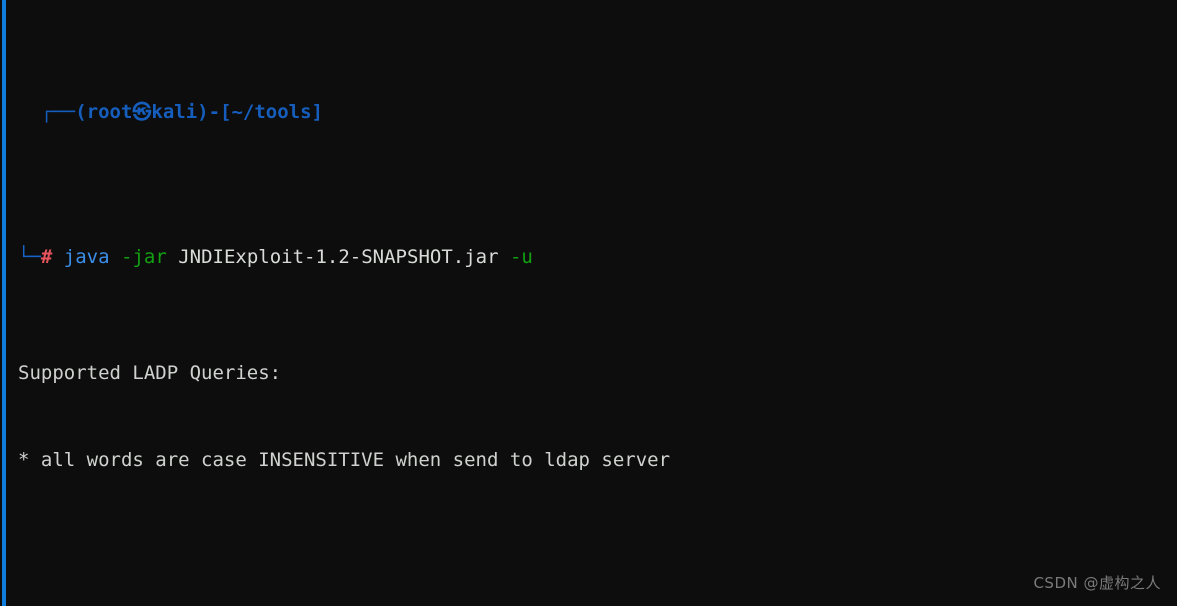  I want to click on output-header-supported-queries: Supported LADP Queries:, so click(150, 373).